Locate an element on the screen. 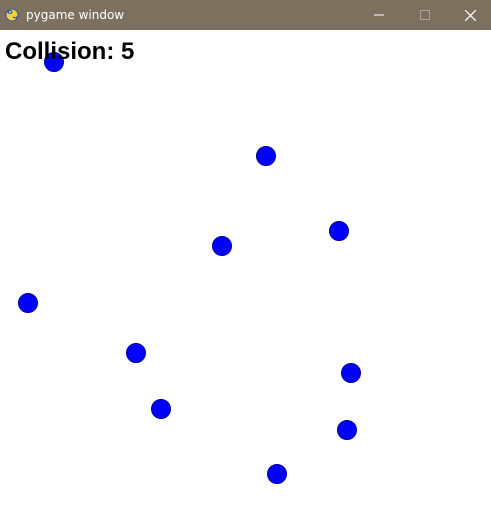 The height and width of the screenshot is (529, 491). maximize-icon is located at coordinates (425, 15).